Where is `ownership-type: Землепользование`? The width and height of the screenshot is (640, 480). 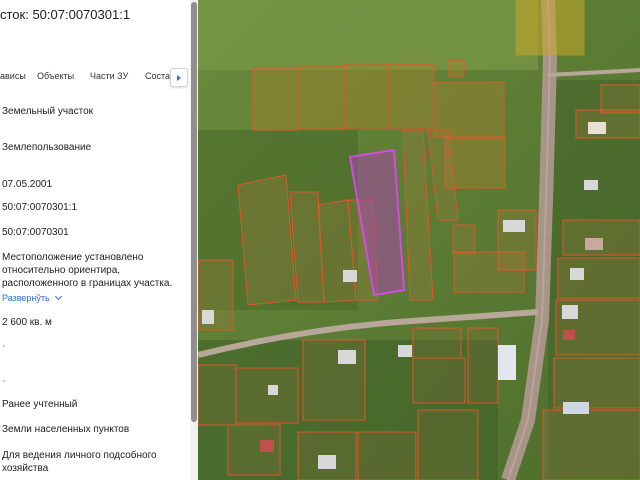
ownership-type: Землепользование is located at coordinates (47, 147).